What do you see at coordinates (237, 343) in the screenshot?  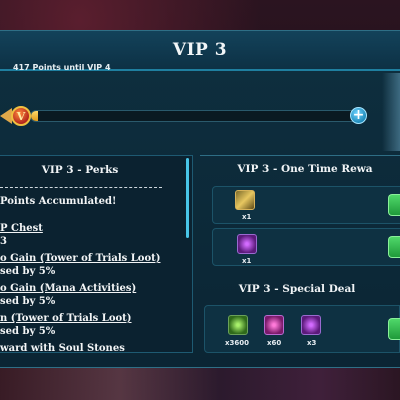 I see `deal-qty: x3600` at bounding box center [237, 343].